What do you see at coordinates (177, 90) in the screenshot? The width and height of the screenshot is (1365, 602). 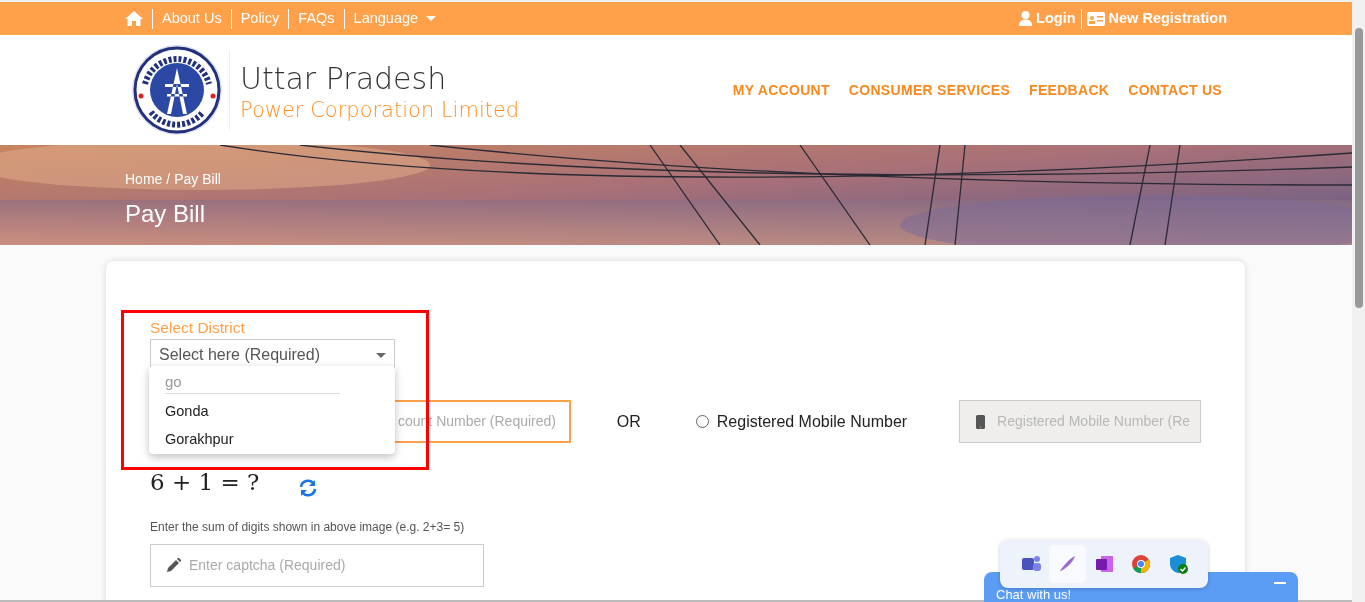 I see `logo-icon` at bounding box center [177, 90].